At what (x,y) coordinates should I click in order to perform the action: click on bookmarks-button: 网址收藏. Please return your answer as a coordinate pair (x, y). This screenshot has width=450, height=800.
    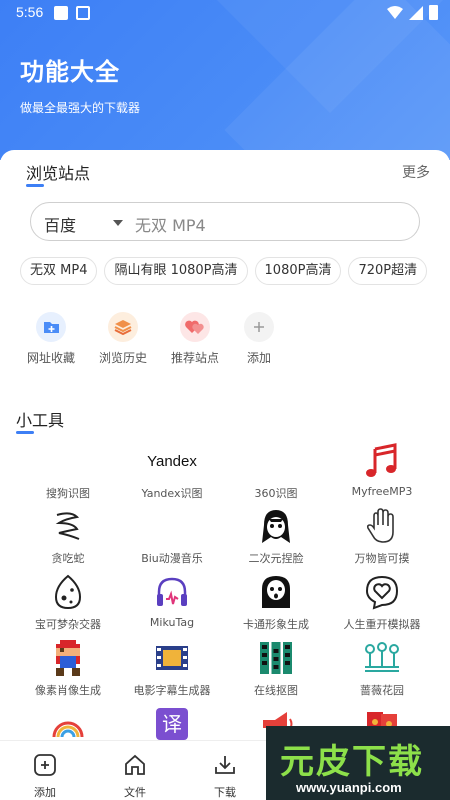
    Looking at the image, I should click on (51, 339).